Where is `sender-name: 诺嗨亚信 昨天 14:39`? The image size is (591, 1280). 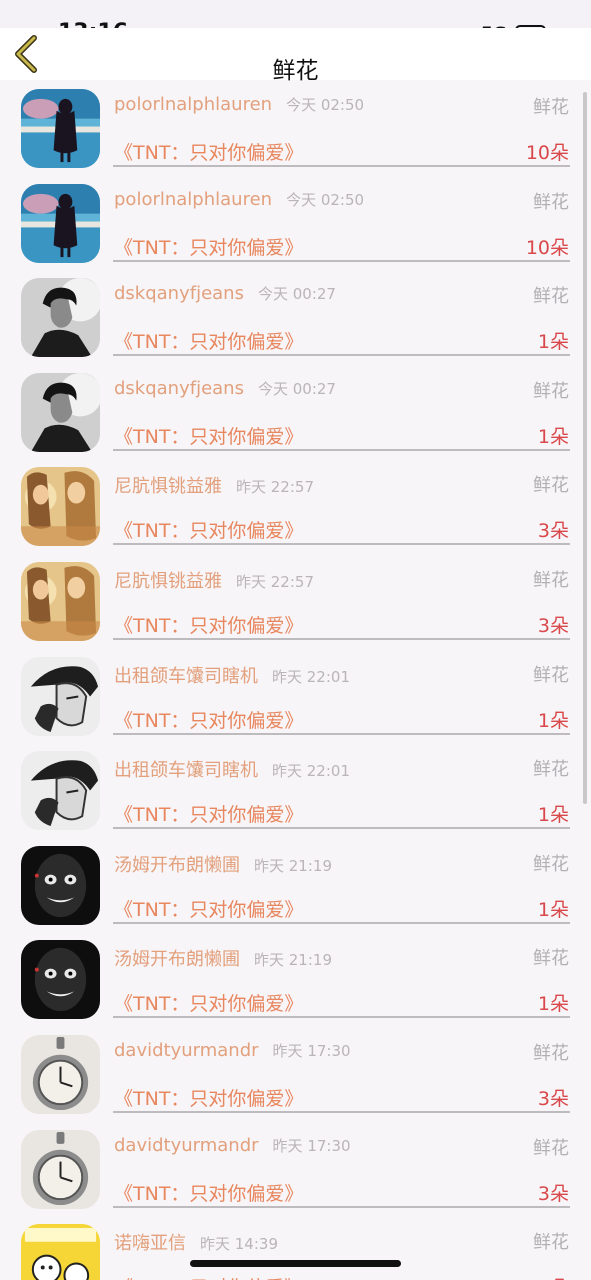 sender-name: 诺嗨亚信 昨天 14:39 is located at coordinates (196, 1242).